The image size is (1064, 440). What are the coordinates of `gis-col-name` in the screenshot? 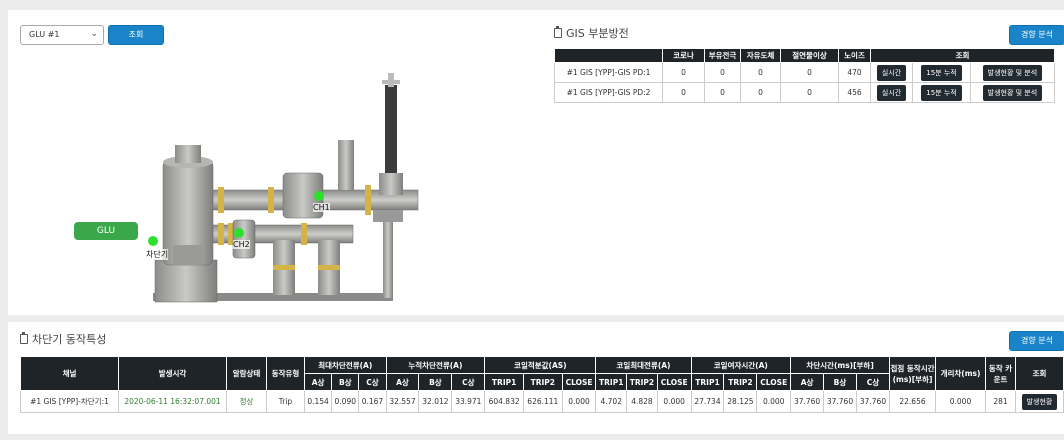 It's located at (608, 55).